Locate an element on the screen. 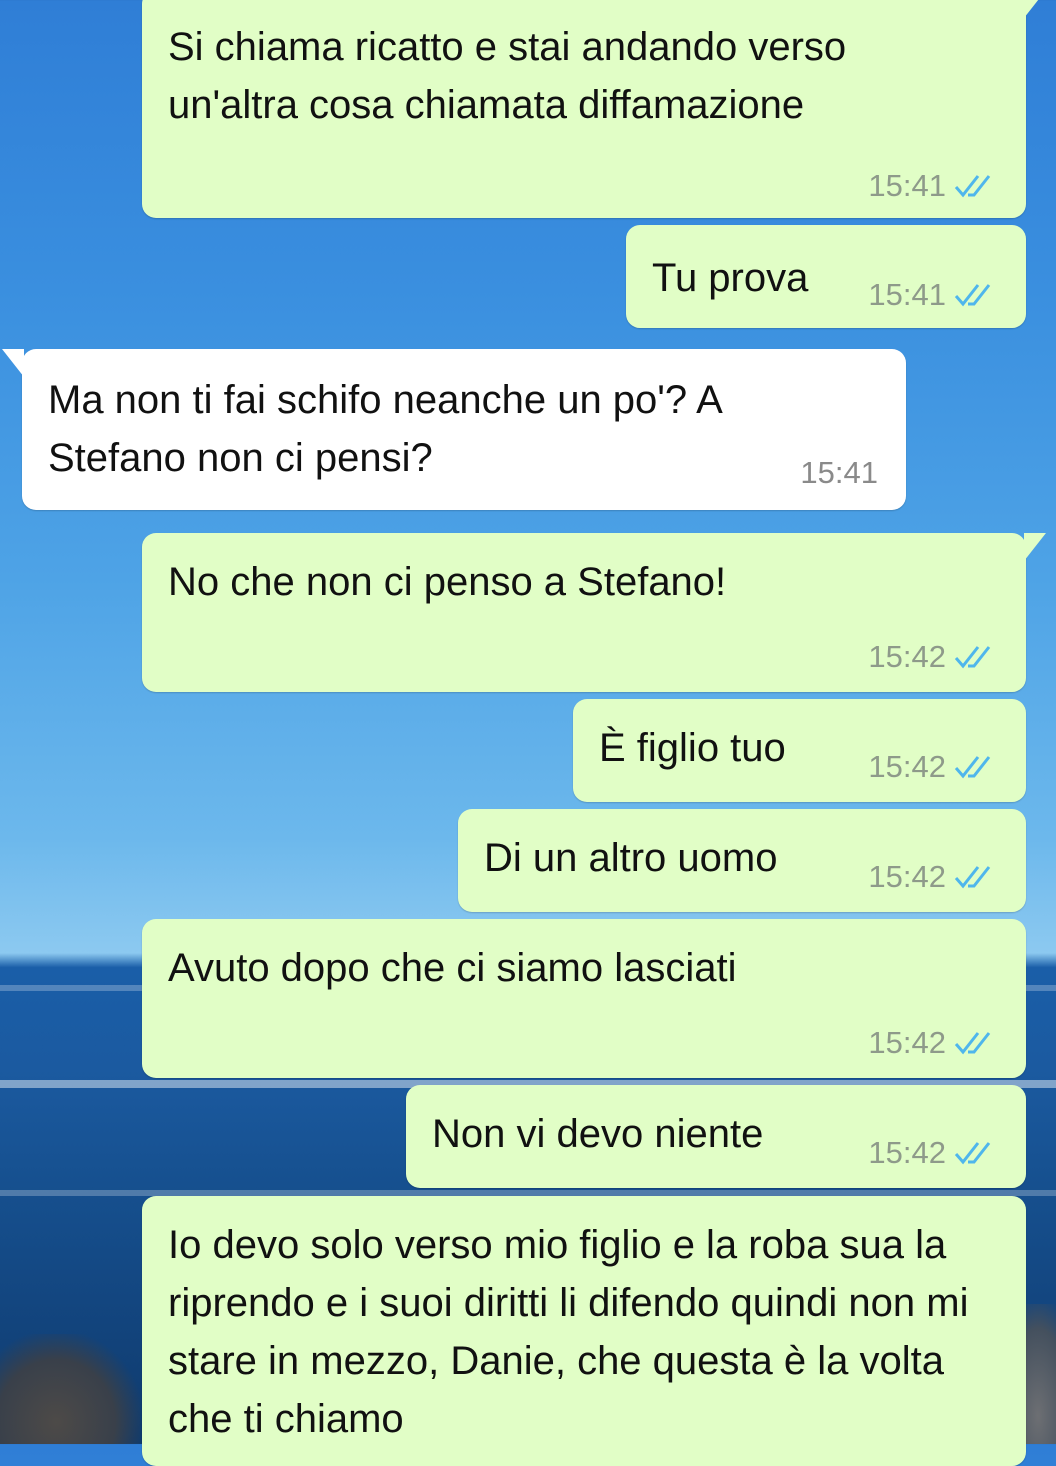 The image size is (1056, 1466). message-bubble-outgoing: Tu prova 15:41 is located at coordinates (826, 276).